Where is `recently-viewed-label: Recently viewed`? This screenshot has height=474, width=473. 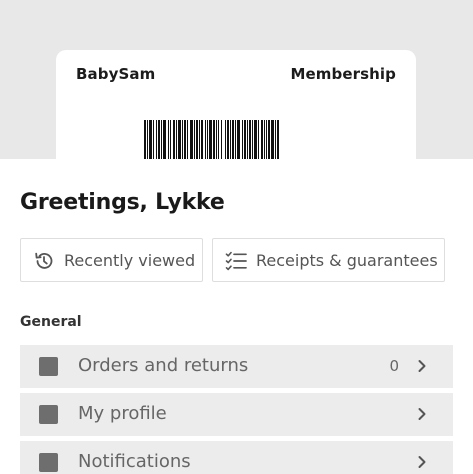 recently-viewed-label: Recently viewed is located at coordinates (130, 260).